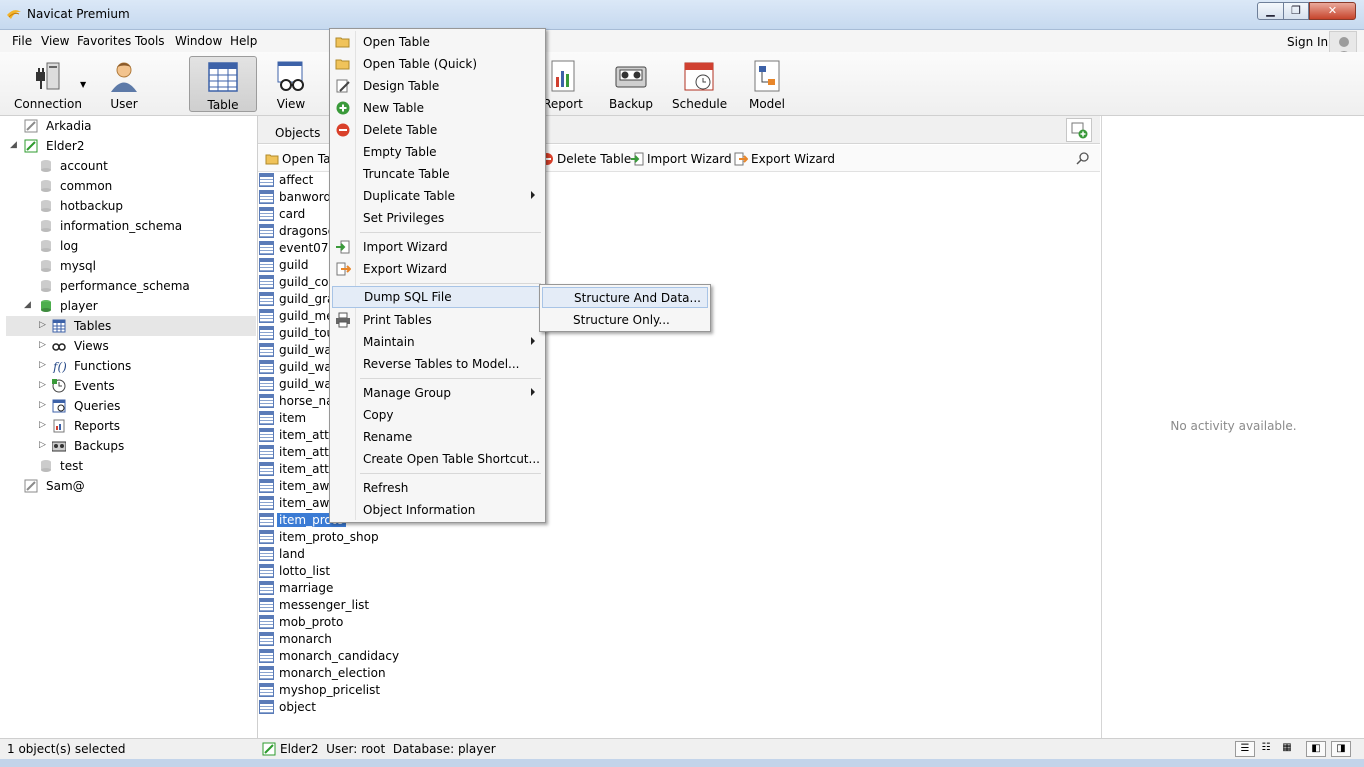 Image resolution: width=1364 pixels, height=767 pixels. Describe the element at coordinates (437, 86) in the screenshot. I see `menu-design-table: Design Table` at that location.